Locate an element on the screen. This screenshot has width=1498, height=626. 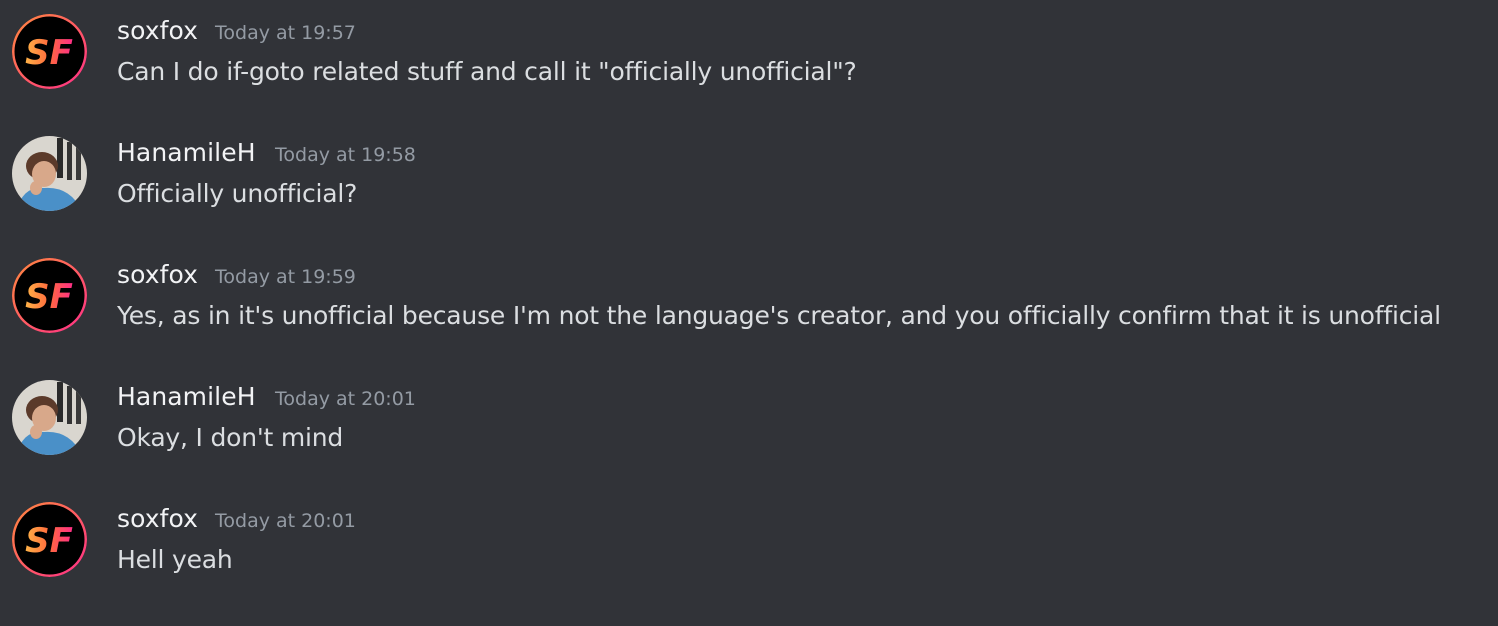
message-content: Hell yeah is located at coordinates (175, 559).